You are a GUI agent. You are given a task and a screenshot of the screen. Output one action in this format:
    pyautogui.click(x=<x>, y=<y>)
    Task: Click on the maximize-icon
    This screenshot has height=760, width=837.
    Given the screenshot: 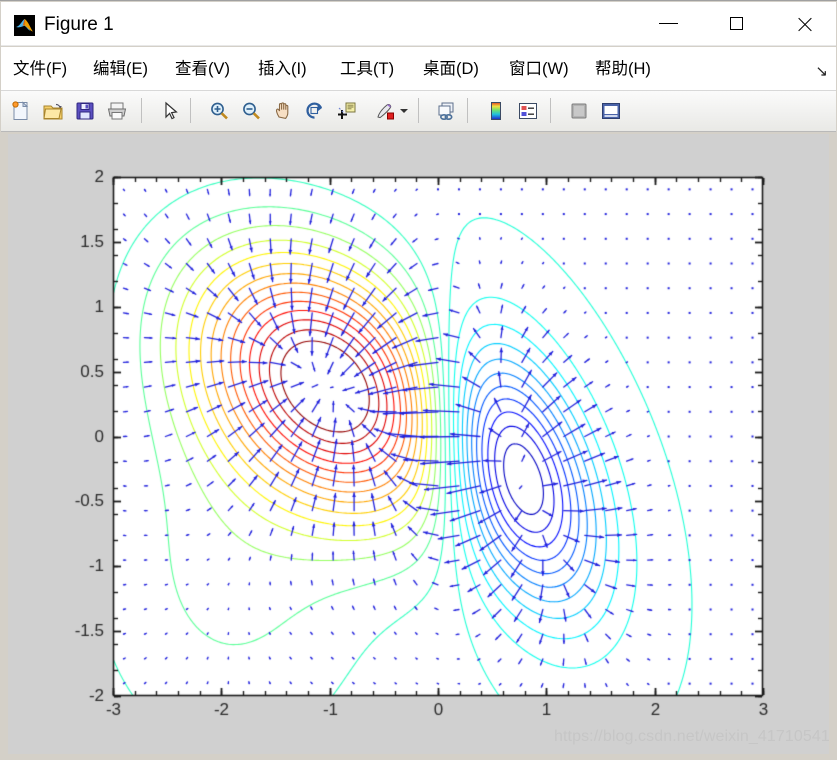 What is the action you would take?
    pyautogui.click(x=736, y=23)
    